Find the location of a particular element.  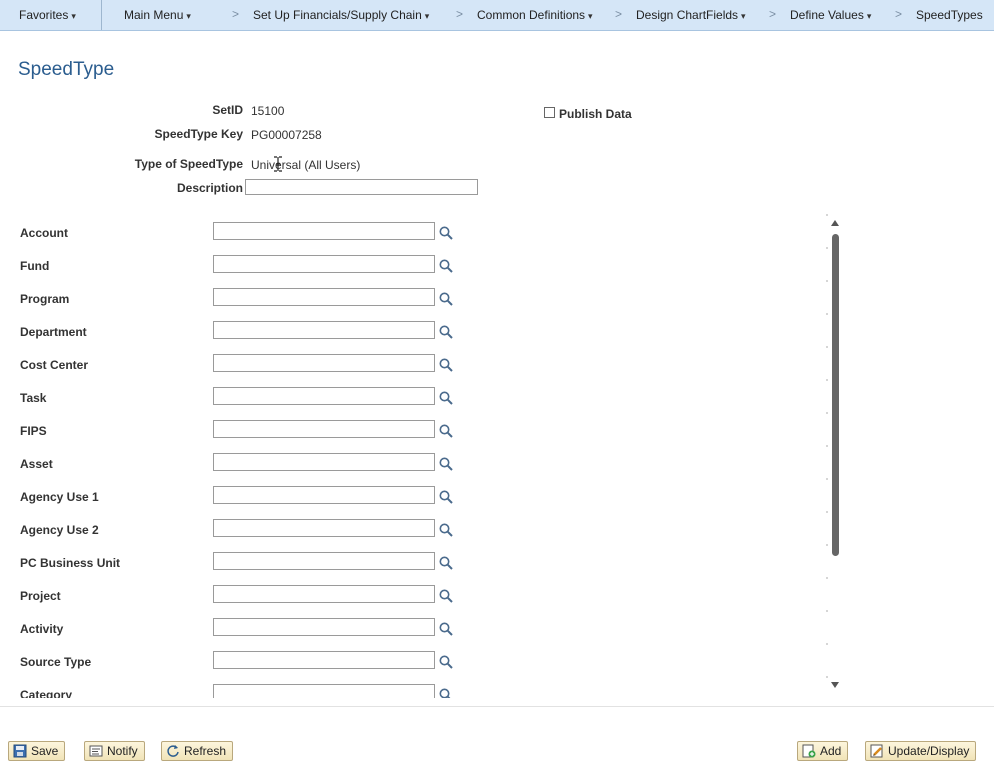

update-display-icon is located at coordinates (876, 751).